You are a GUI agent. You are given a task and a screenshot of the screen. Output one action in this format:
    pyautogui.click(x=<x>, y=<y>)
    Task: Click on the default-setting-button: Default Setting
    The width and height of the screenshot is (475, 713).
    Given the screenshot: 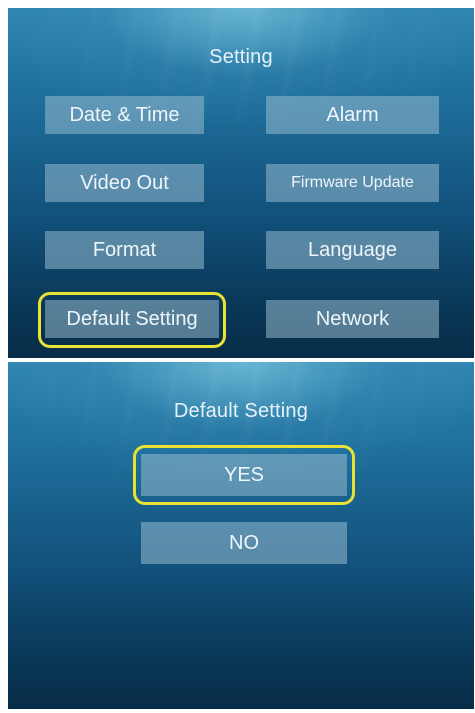 What is the action you would take?
    pyautogui.click(x=132, y=319)
    